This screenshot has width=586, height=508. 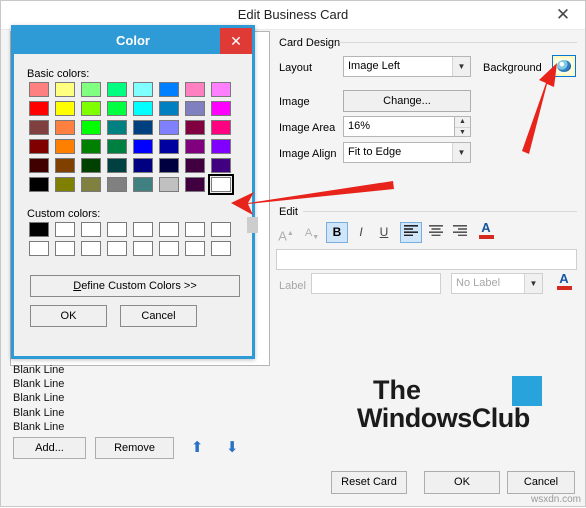 I want to click on basic-colors-grid, so click(x=136, y=139).